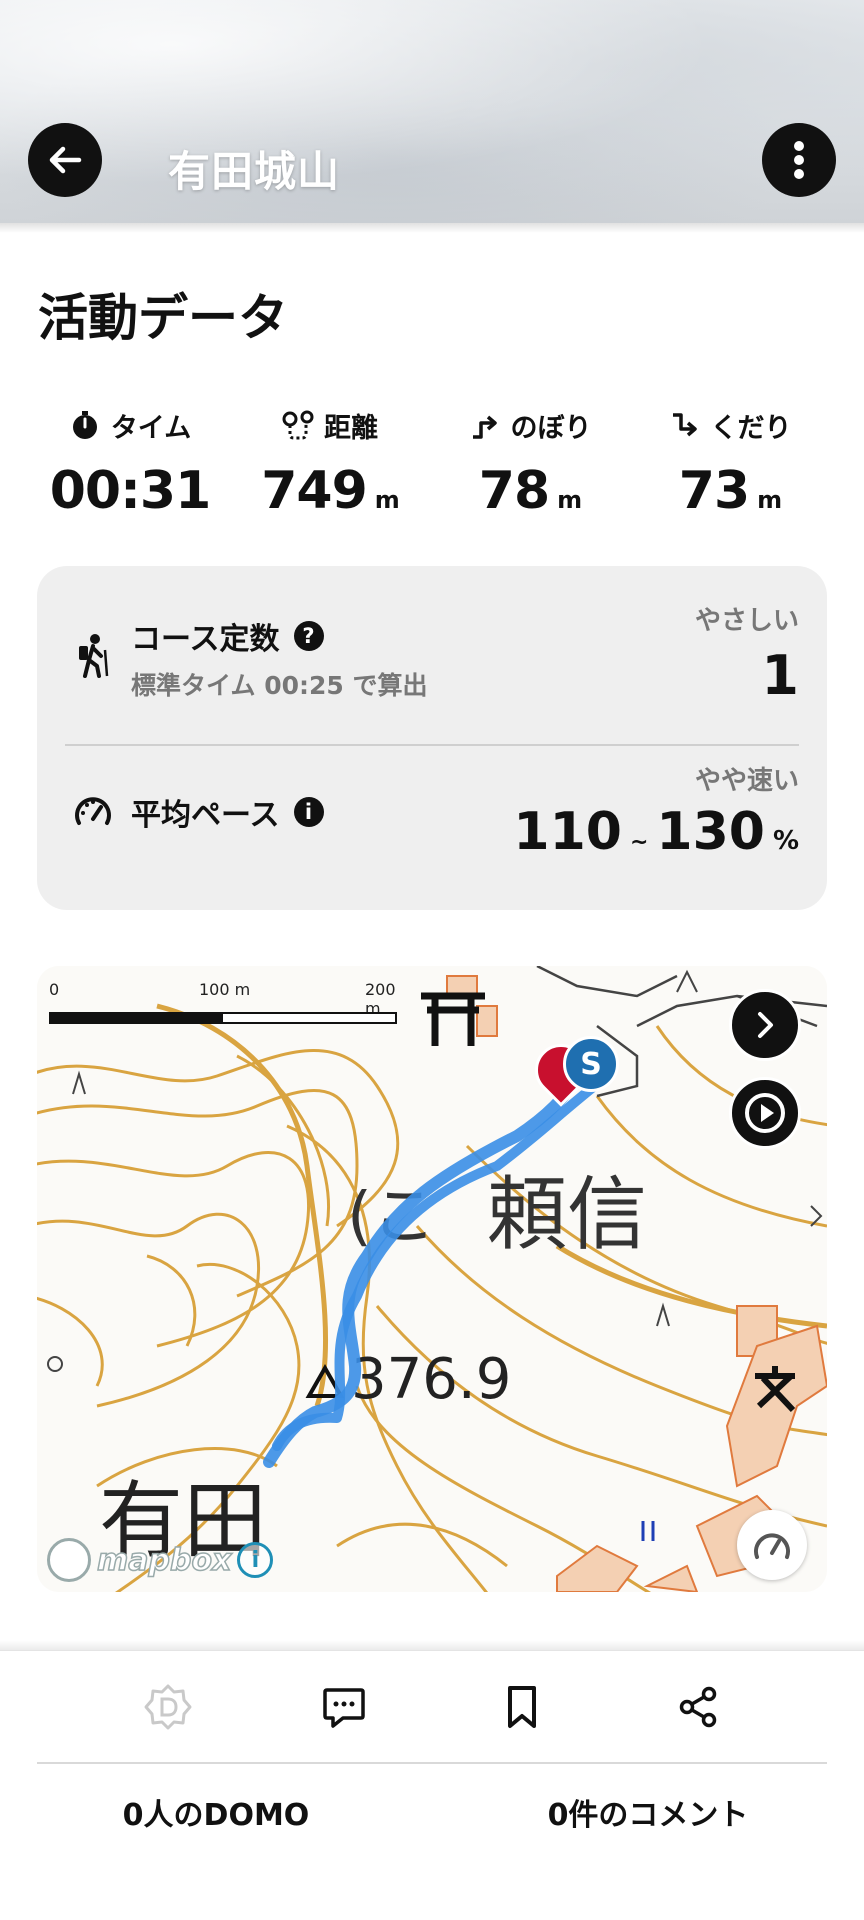 Image resolution: width=864 pixels, height=1920 pixels. I want to click on action-divider, so click(432, 1763).